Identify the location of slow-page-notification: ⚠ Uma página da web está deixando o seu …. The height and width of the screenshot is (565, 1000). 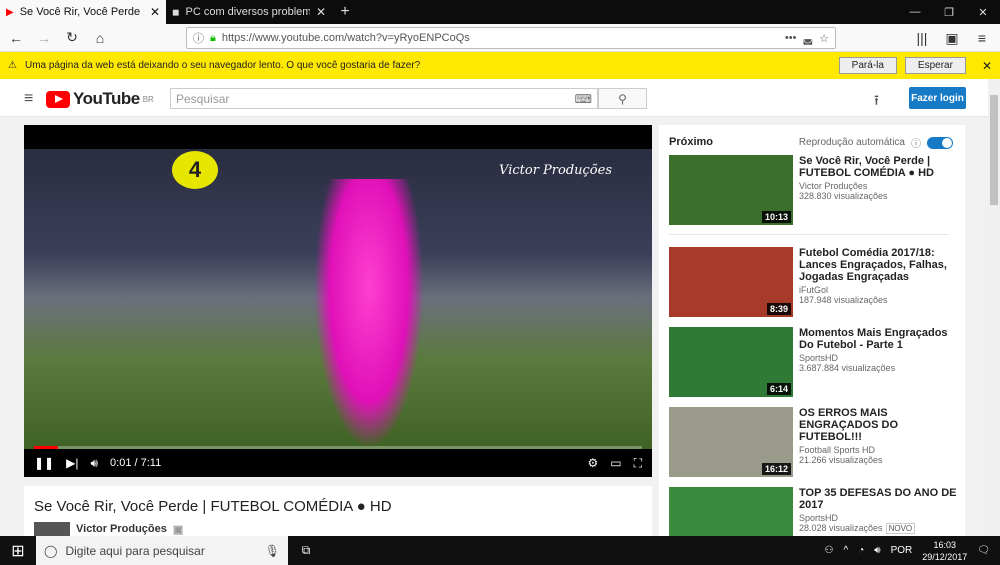
(500, 65).